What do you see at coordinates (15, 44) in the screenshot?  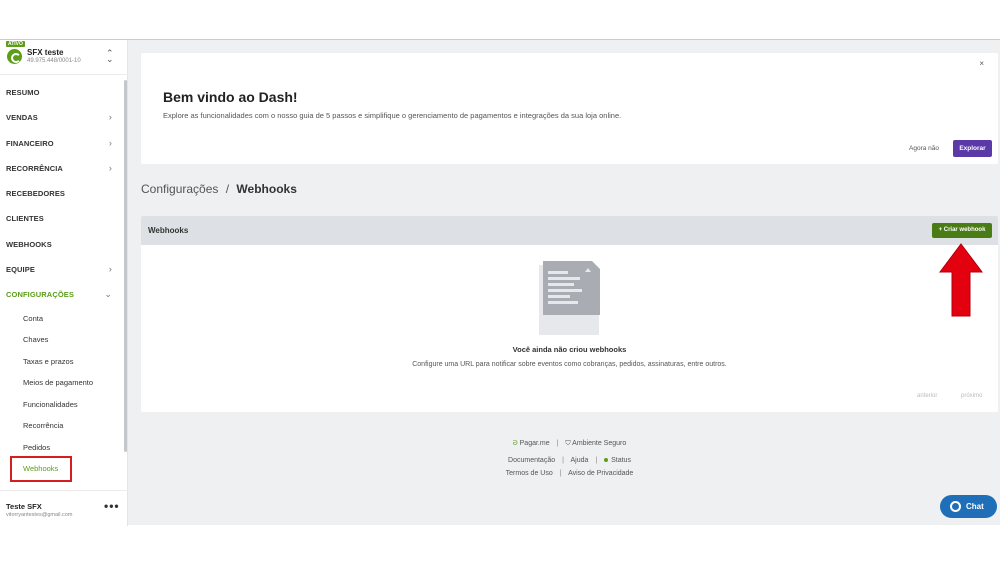 I see `status-badge: ATIVO` at bounding box center [15, 44].